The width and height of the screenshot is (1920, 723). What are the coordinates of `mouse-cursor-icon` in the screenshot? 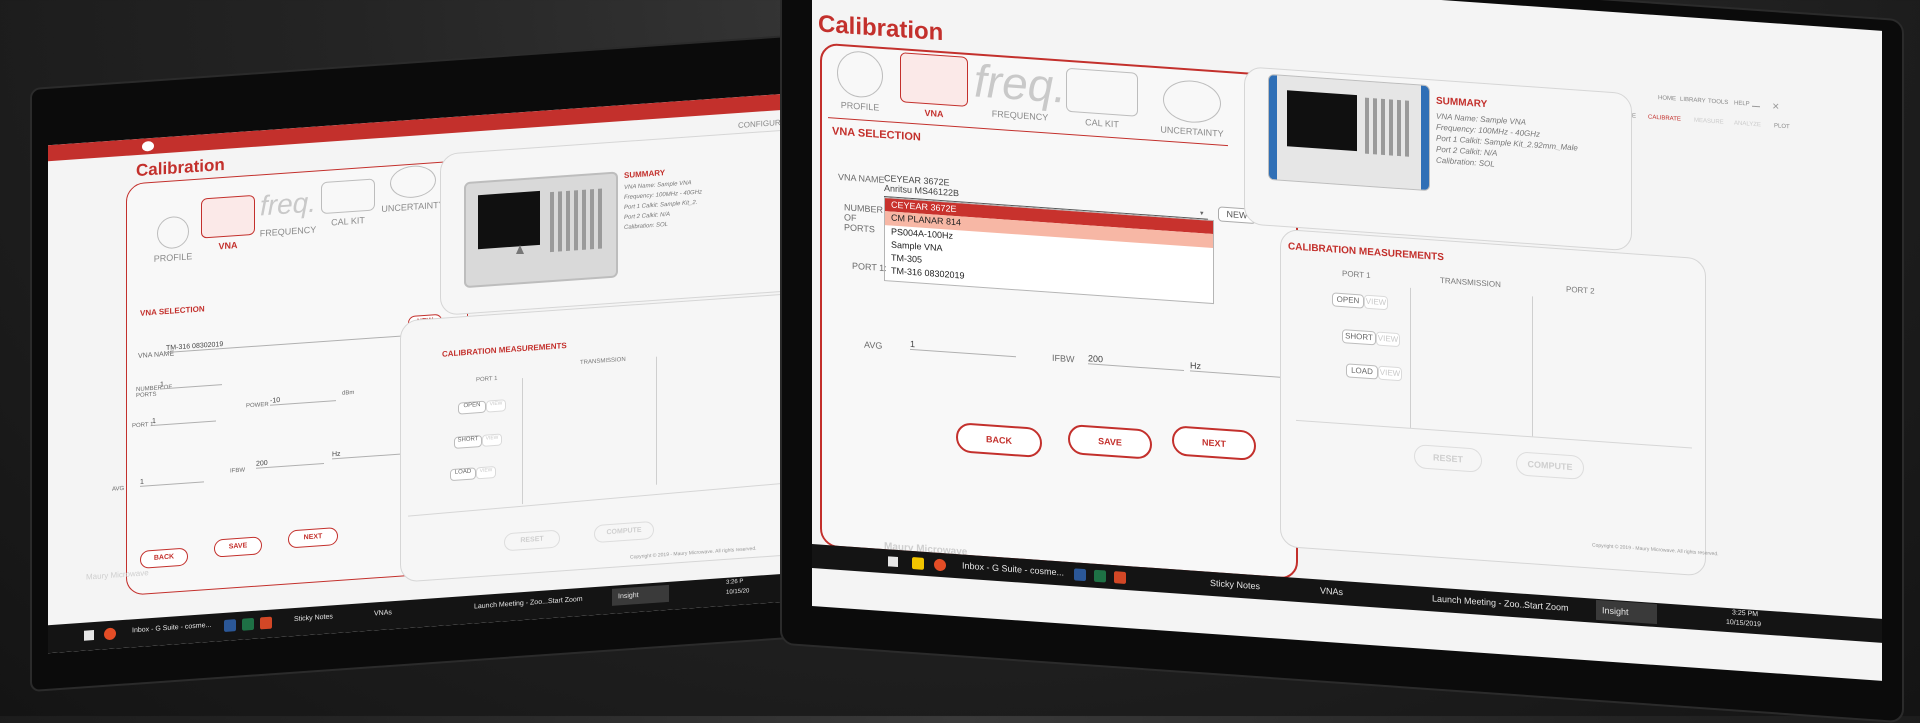 It's located at (520, 249).